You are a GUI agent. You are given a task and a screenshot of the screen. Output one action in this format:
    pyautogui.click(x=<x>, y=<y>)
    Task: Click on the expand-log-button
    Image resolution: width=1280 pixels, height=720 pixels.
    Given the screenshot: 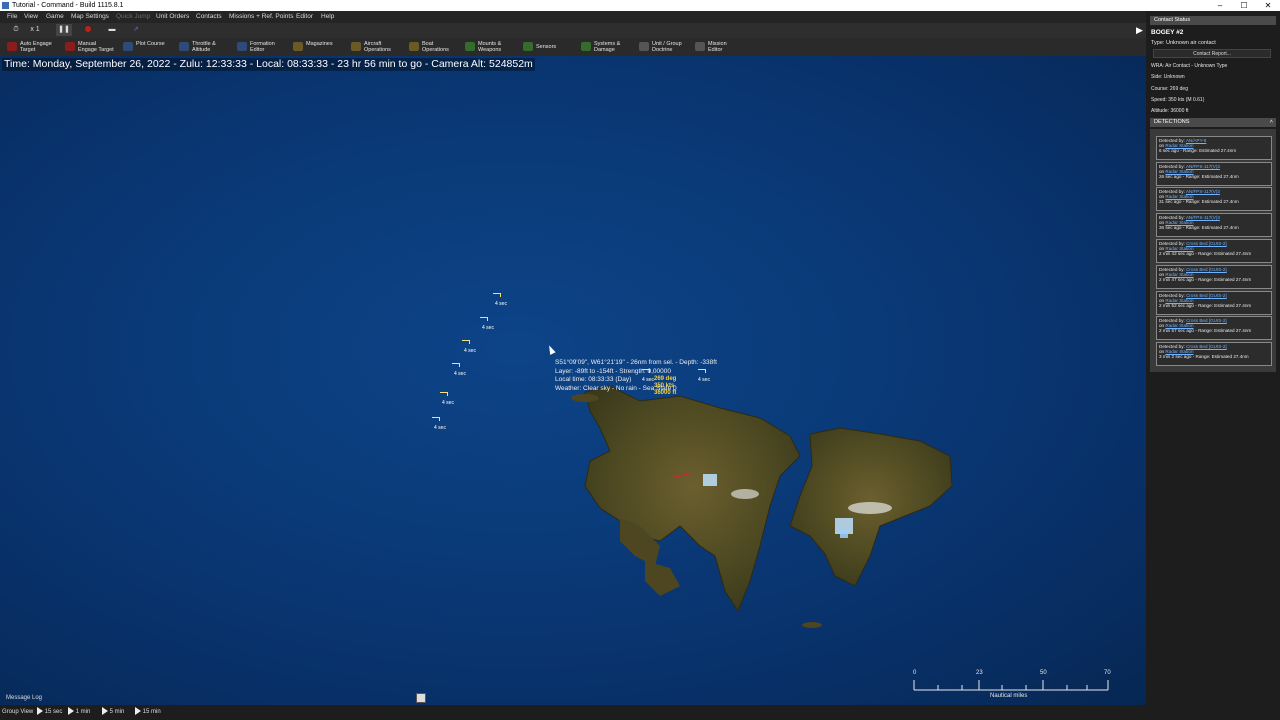 What is the action you would take?
    pyautogui.click(x=421, y=698)
    